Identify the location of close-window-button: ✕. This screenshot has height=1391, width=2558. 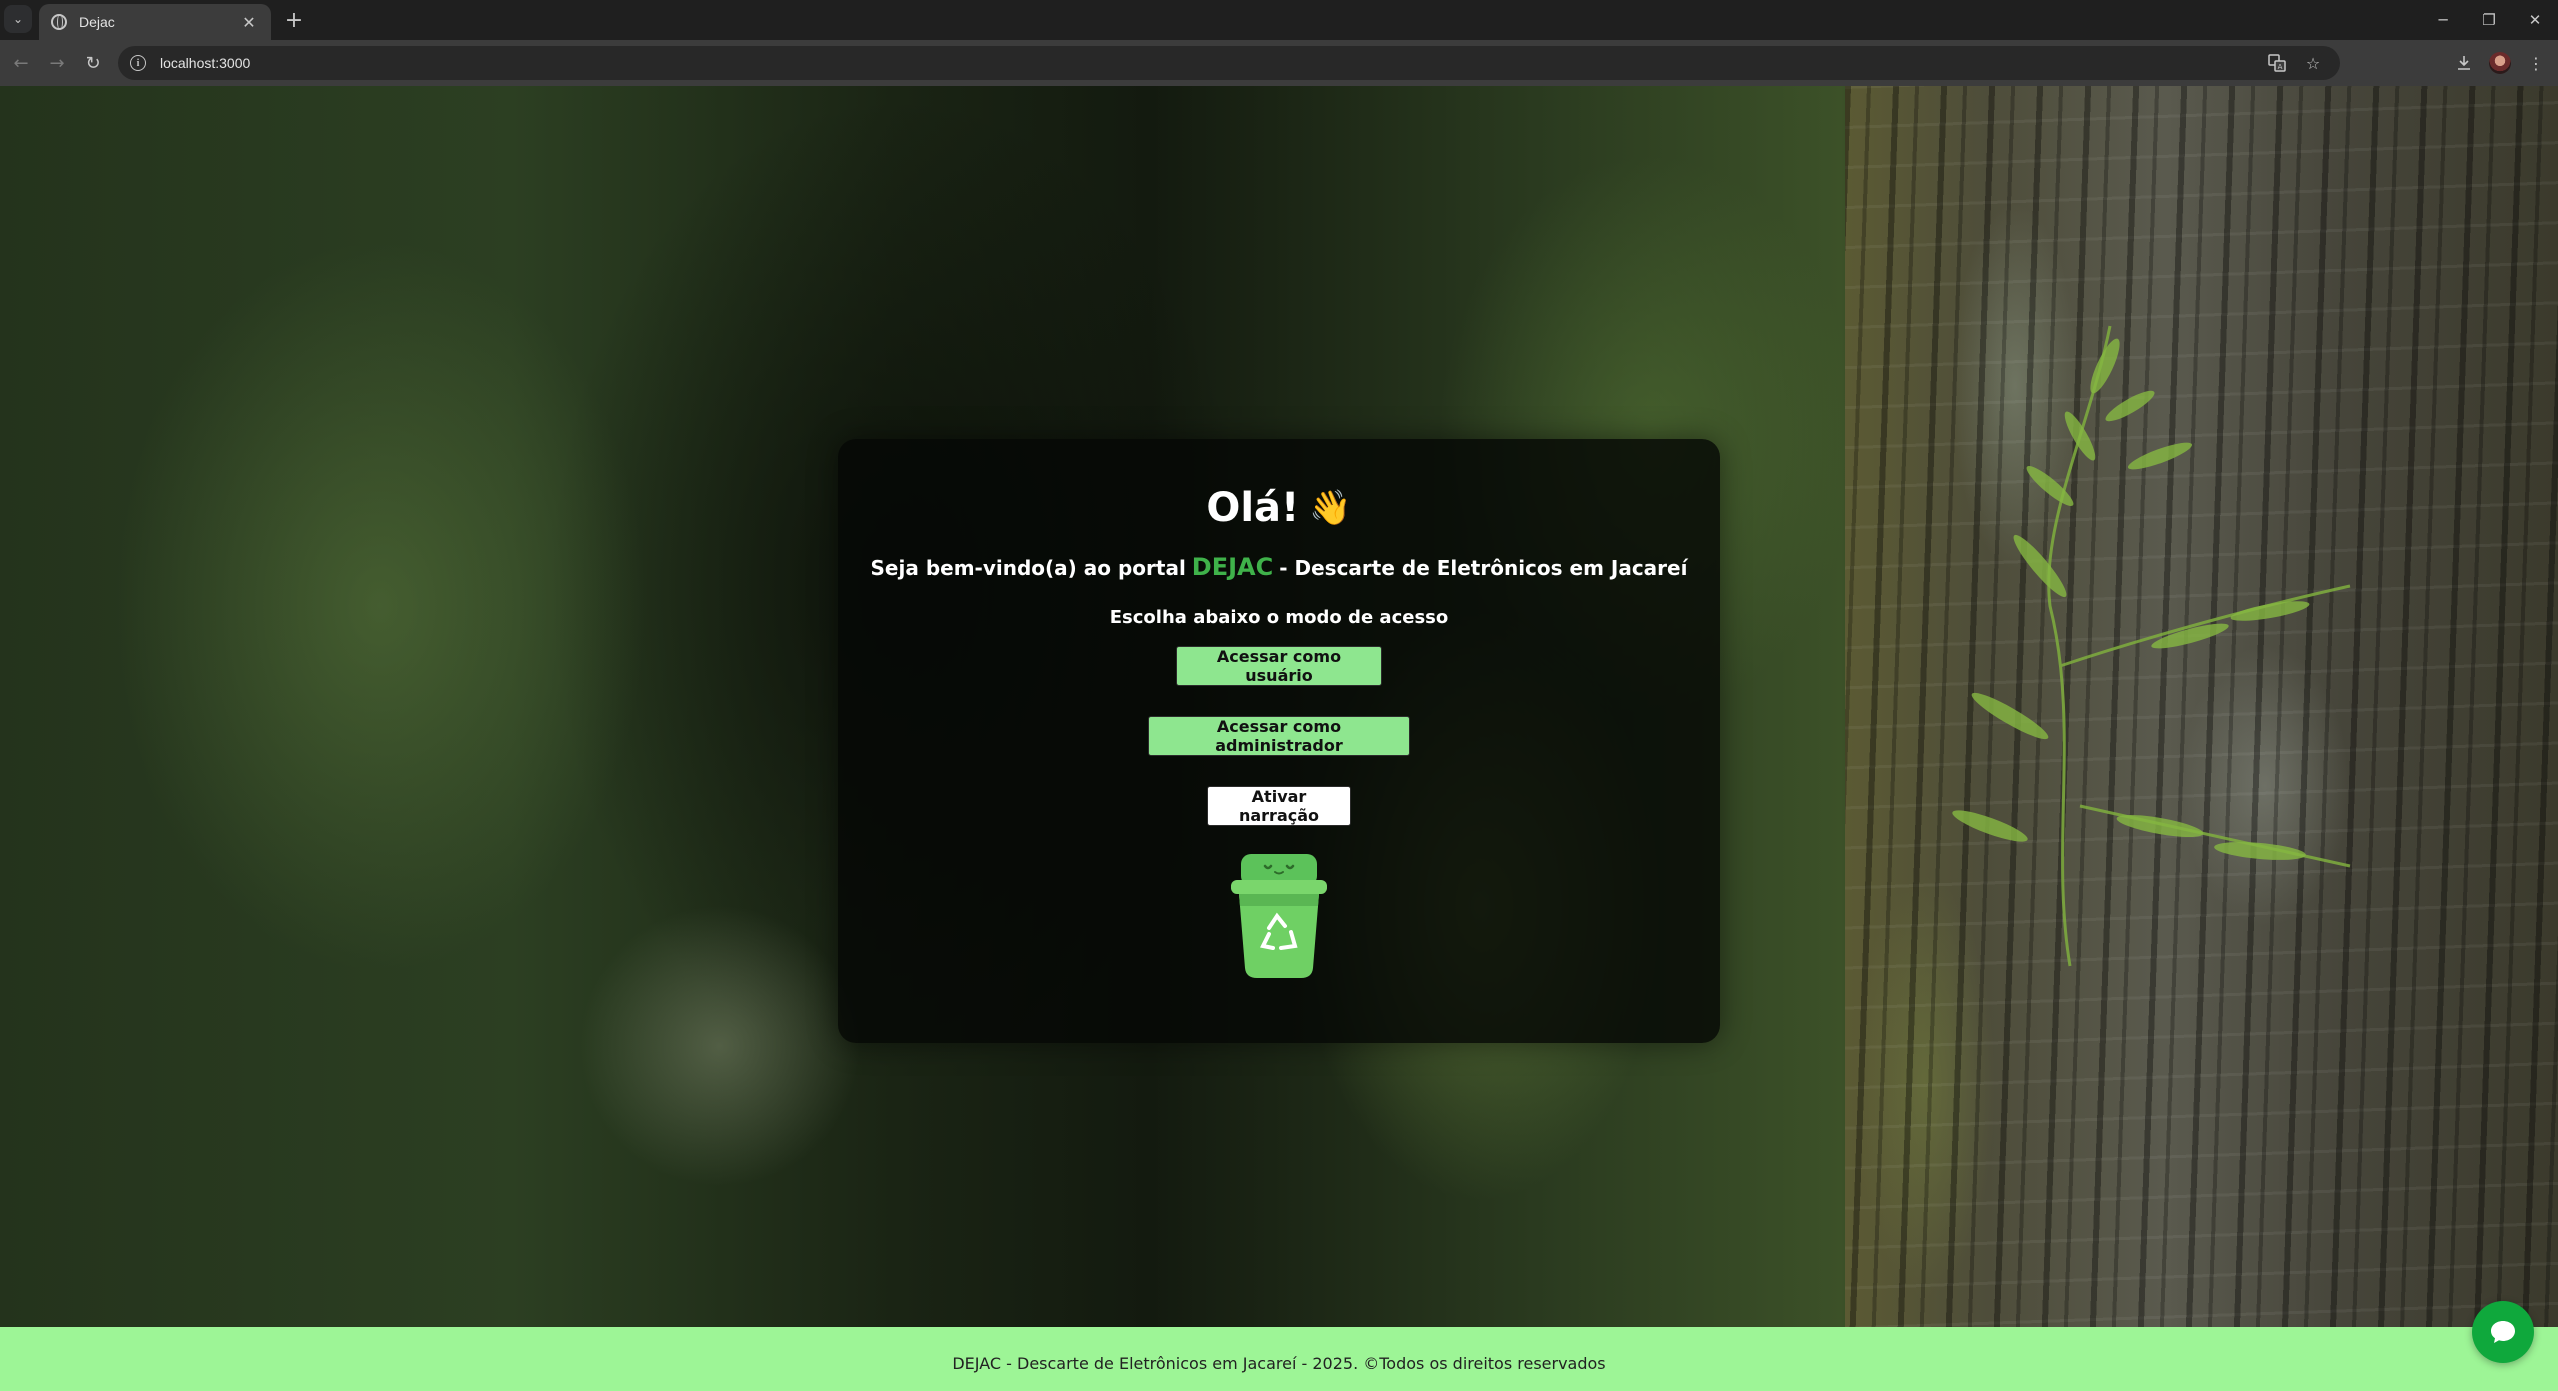
(2535, 20).